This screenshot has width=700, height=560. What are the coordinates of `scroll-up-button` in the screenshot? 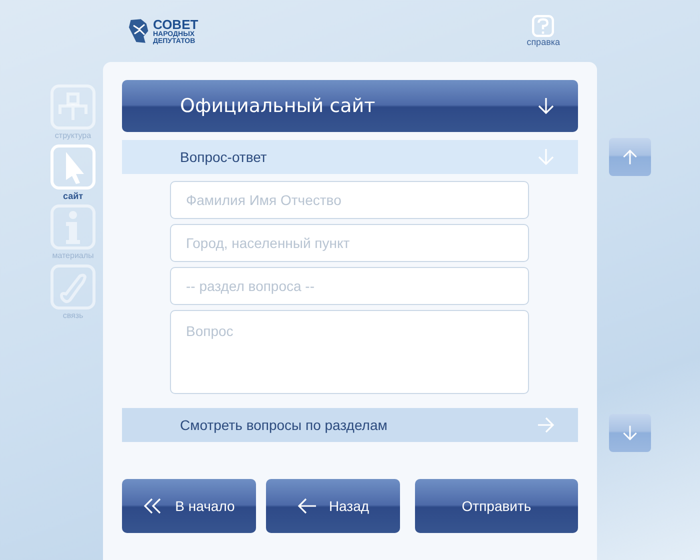 It's located at (630, 157).